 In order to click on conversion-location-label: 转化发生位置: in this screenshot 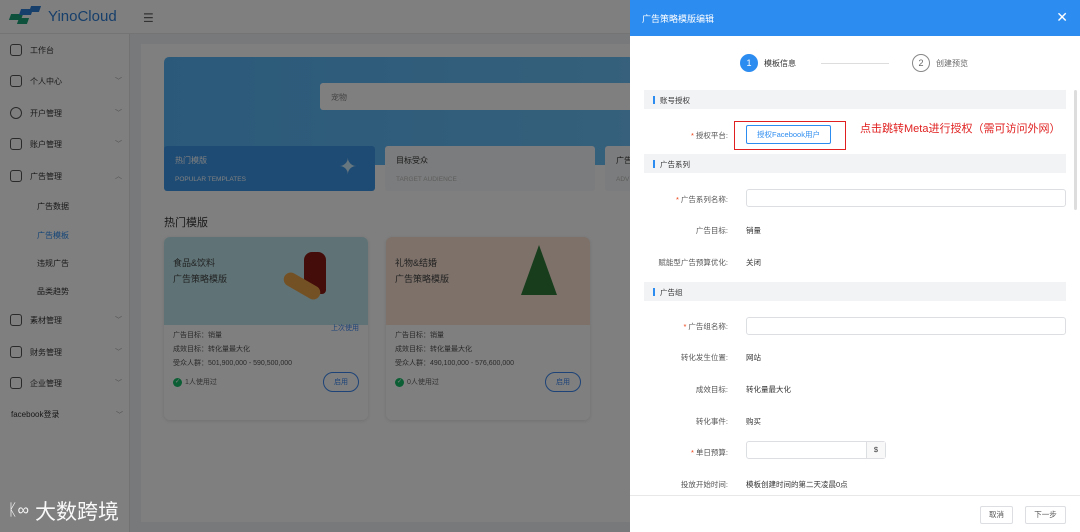, I will do `click(704, 357)`.